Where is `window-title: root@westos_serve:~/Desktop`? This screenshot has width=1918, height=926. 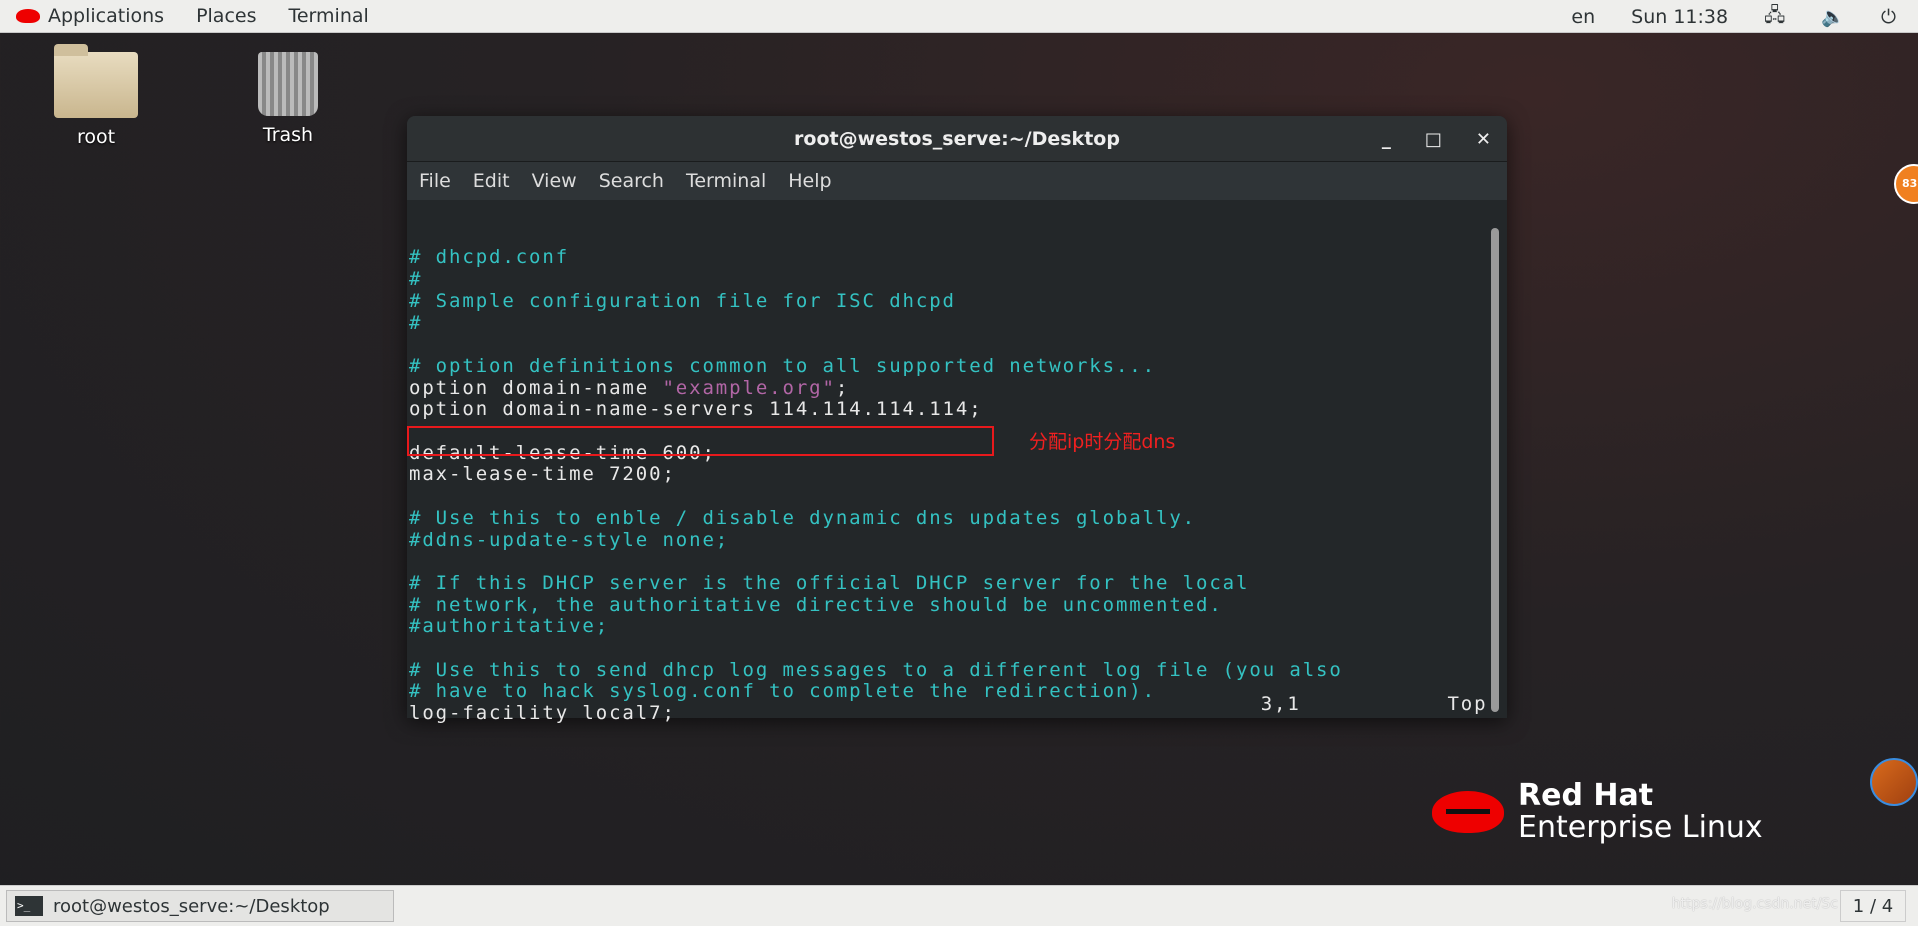 window-title: root@westos_serve:~/Desktop is located at coordinates (957, 138).